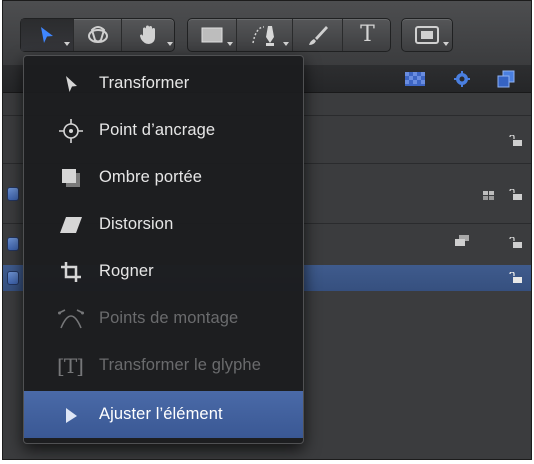  What do you see at coordinates (71, 178) in the screenshot?
I see `drop-shadow-icon` at bounding box center [71, 178].